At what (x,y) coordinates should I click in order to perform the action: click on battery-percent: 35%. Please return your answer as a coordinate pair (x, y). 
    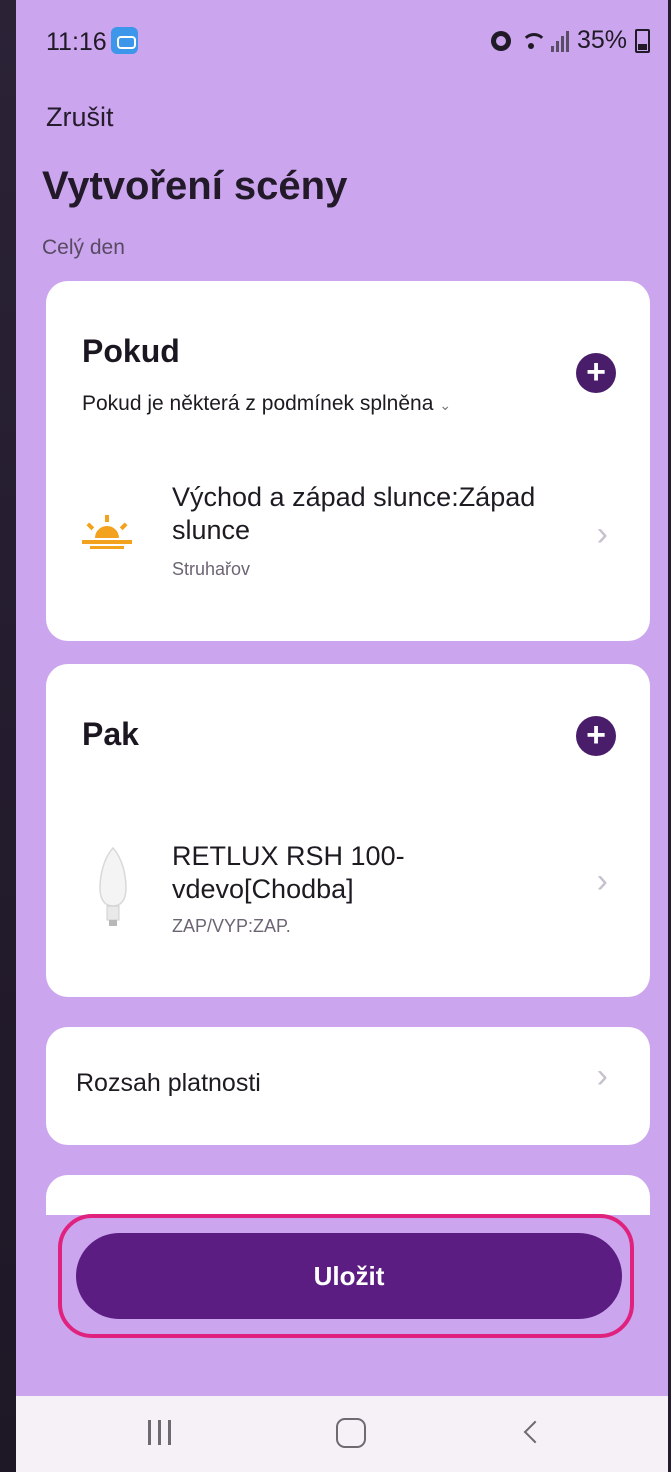
    Looking at the image, I should click on (601, 40).